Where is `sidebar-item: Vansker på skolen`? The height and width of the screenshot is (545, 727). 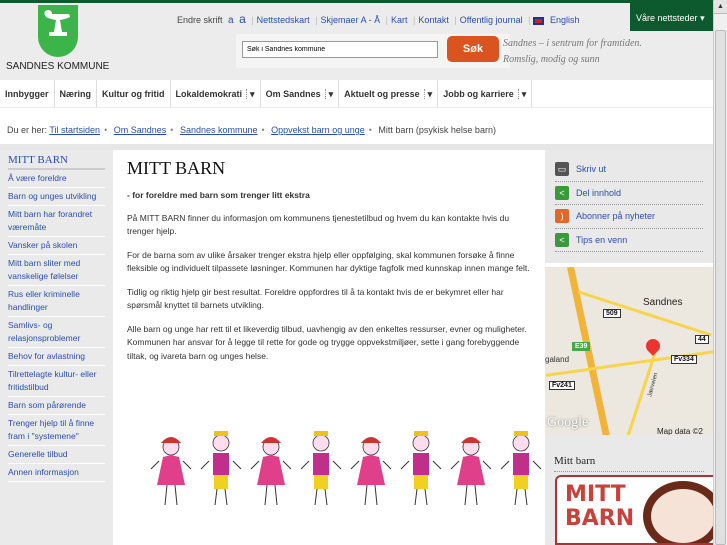
sidebar-item: Vansker på skolen is located at coordinates (56, 246).